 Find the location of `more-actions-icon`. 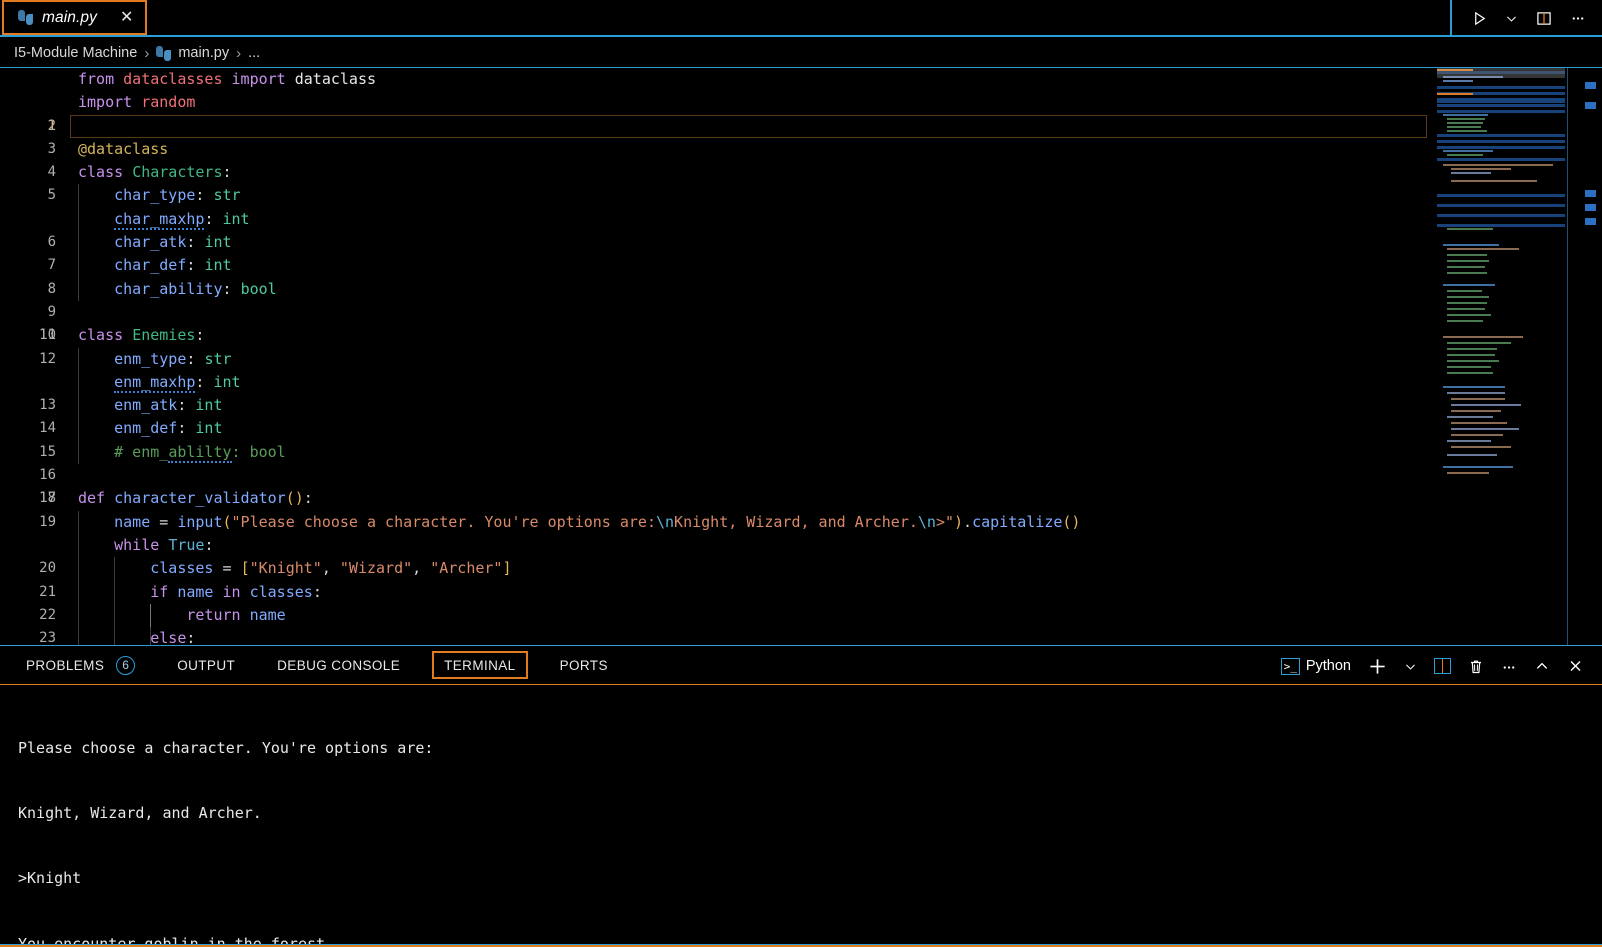

more-actions-icon is located at coordinates (1578, 18).